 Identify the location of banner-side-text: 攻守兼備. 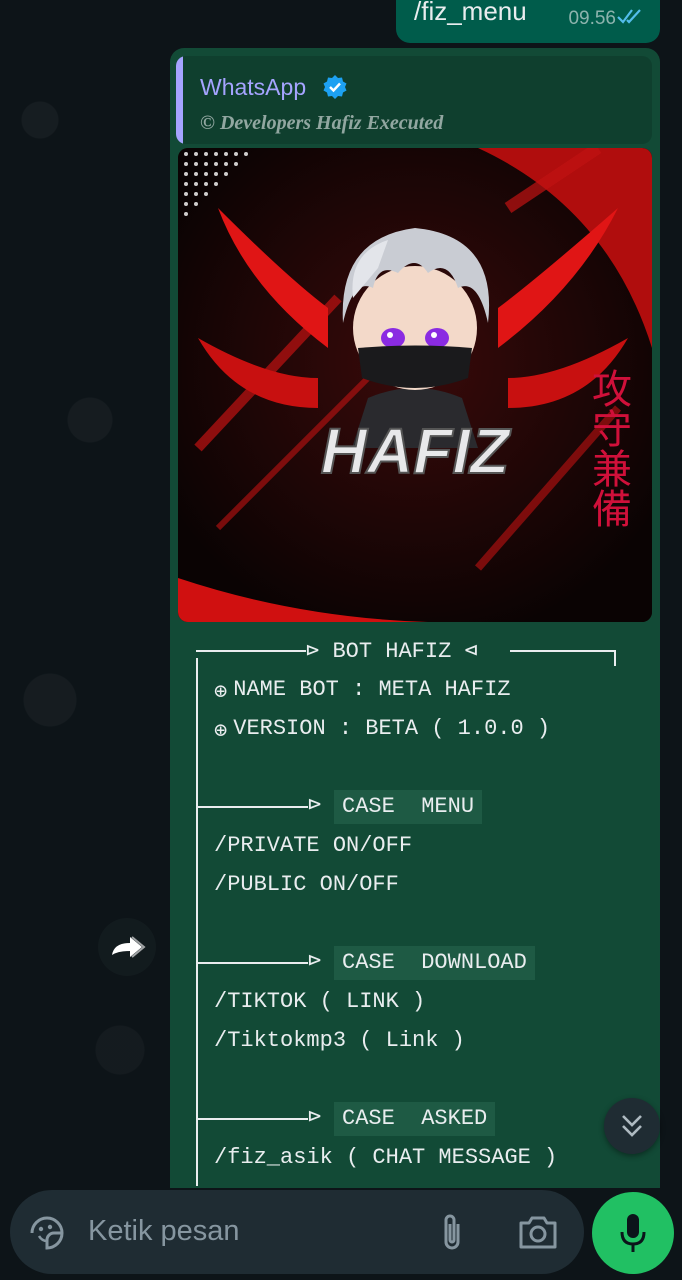
(608, 448).